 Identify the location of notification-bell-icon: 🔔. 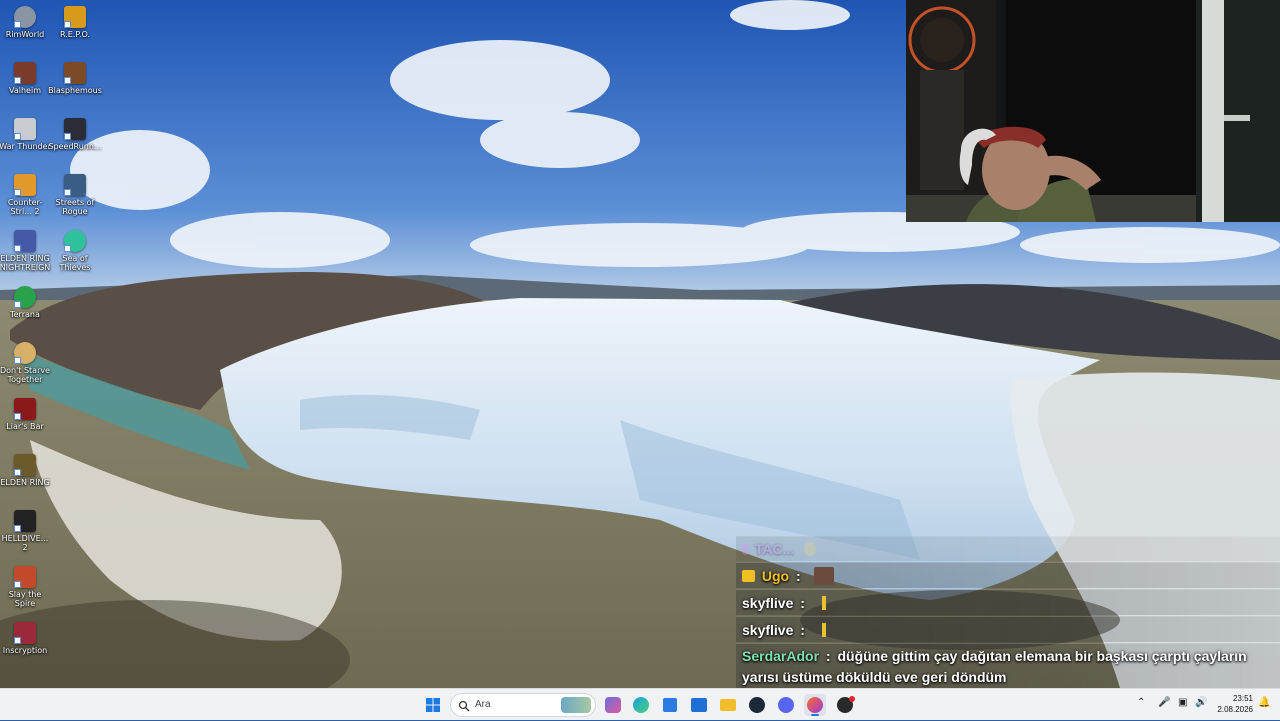
(1264, 702).